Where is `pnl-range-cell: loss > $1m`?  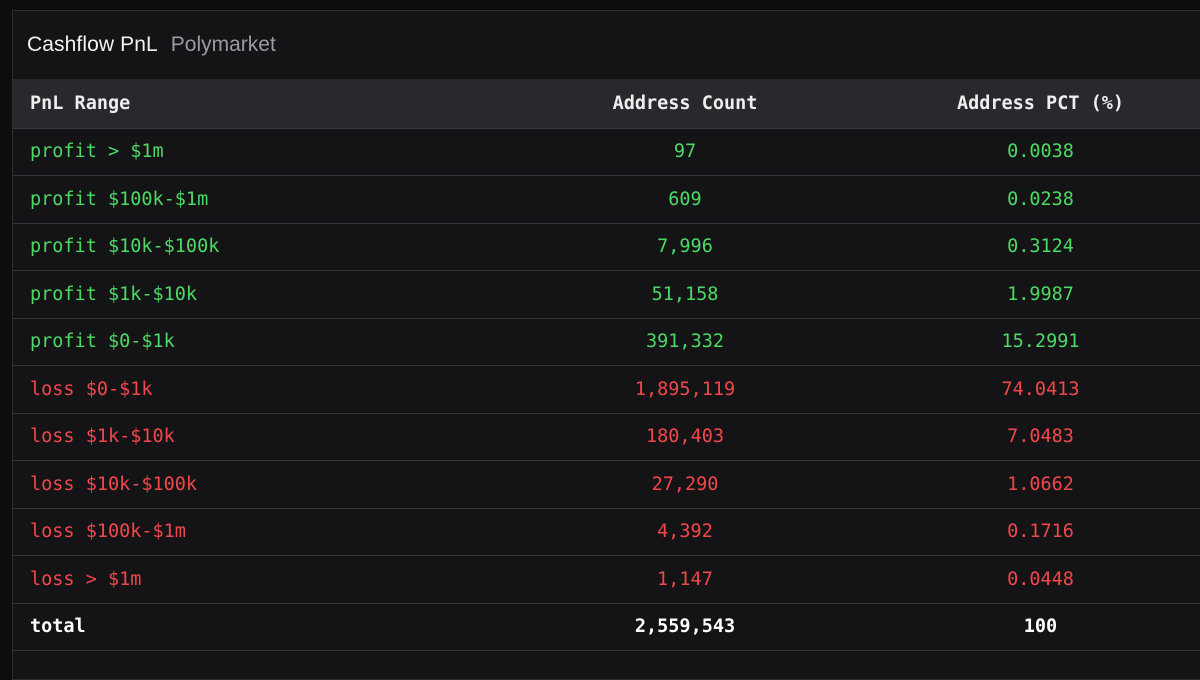
pnl-range-cell: loss > $1m is located at coordinates (86, 579).